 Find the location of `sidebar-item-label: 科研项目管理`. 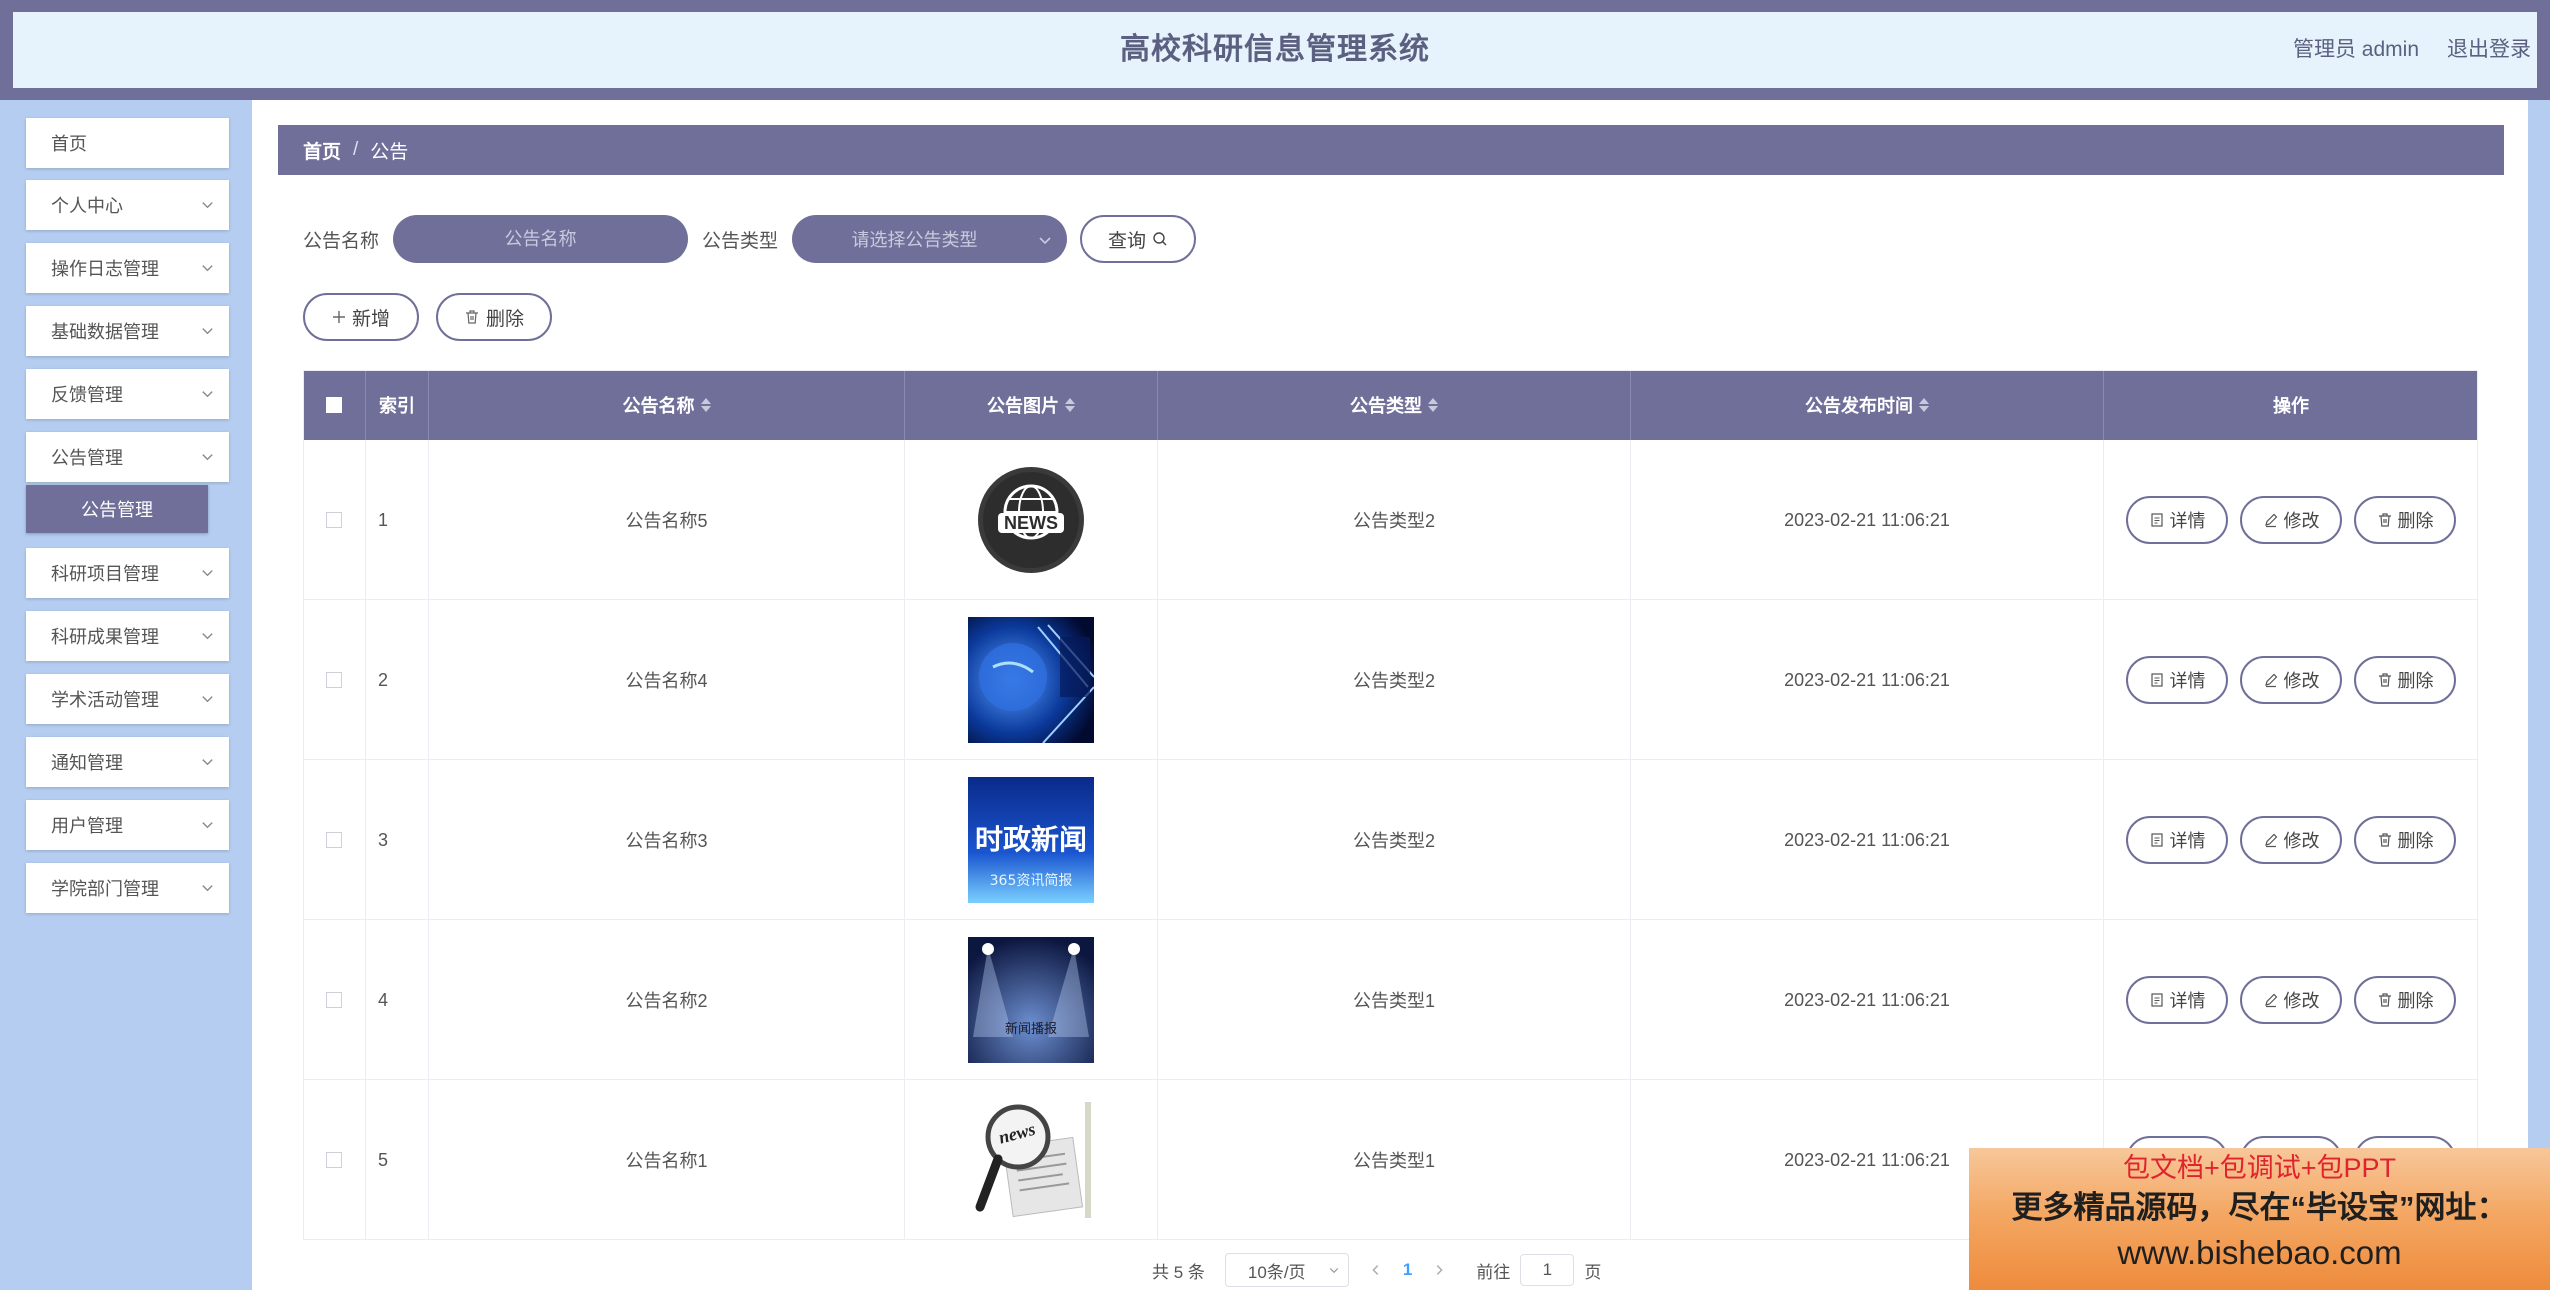

sidebar-item-label: 科研项目管理 is located at coordinates (105, 574).